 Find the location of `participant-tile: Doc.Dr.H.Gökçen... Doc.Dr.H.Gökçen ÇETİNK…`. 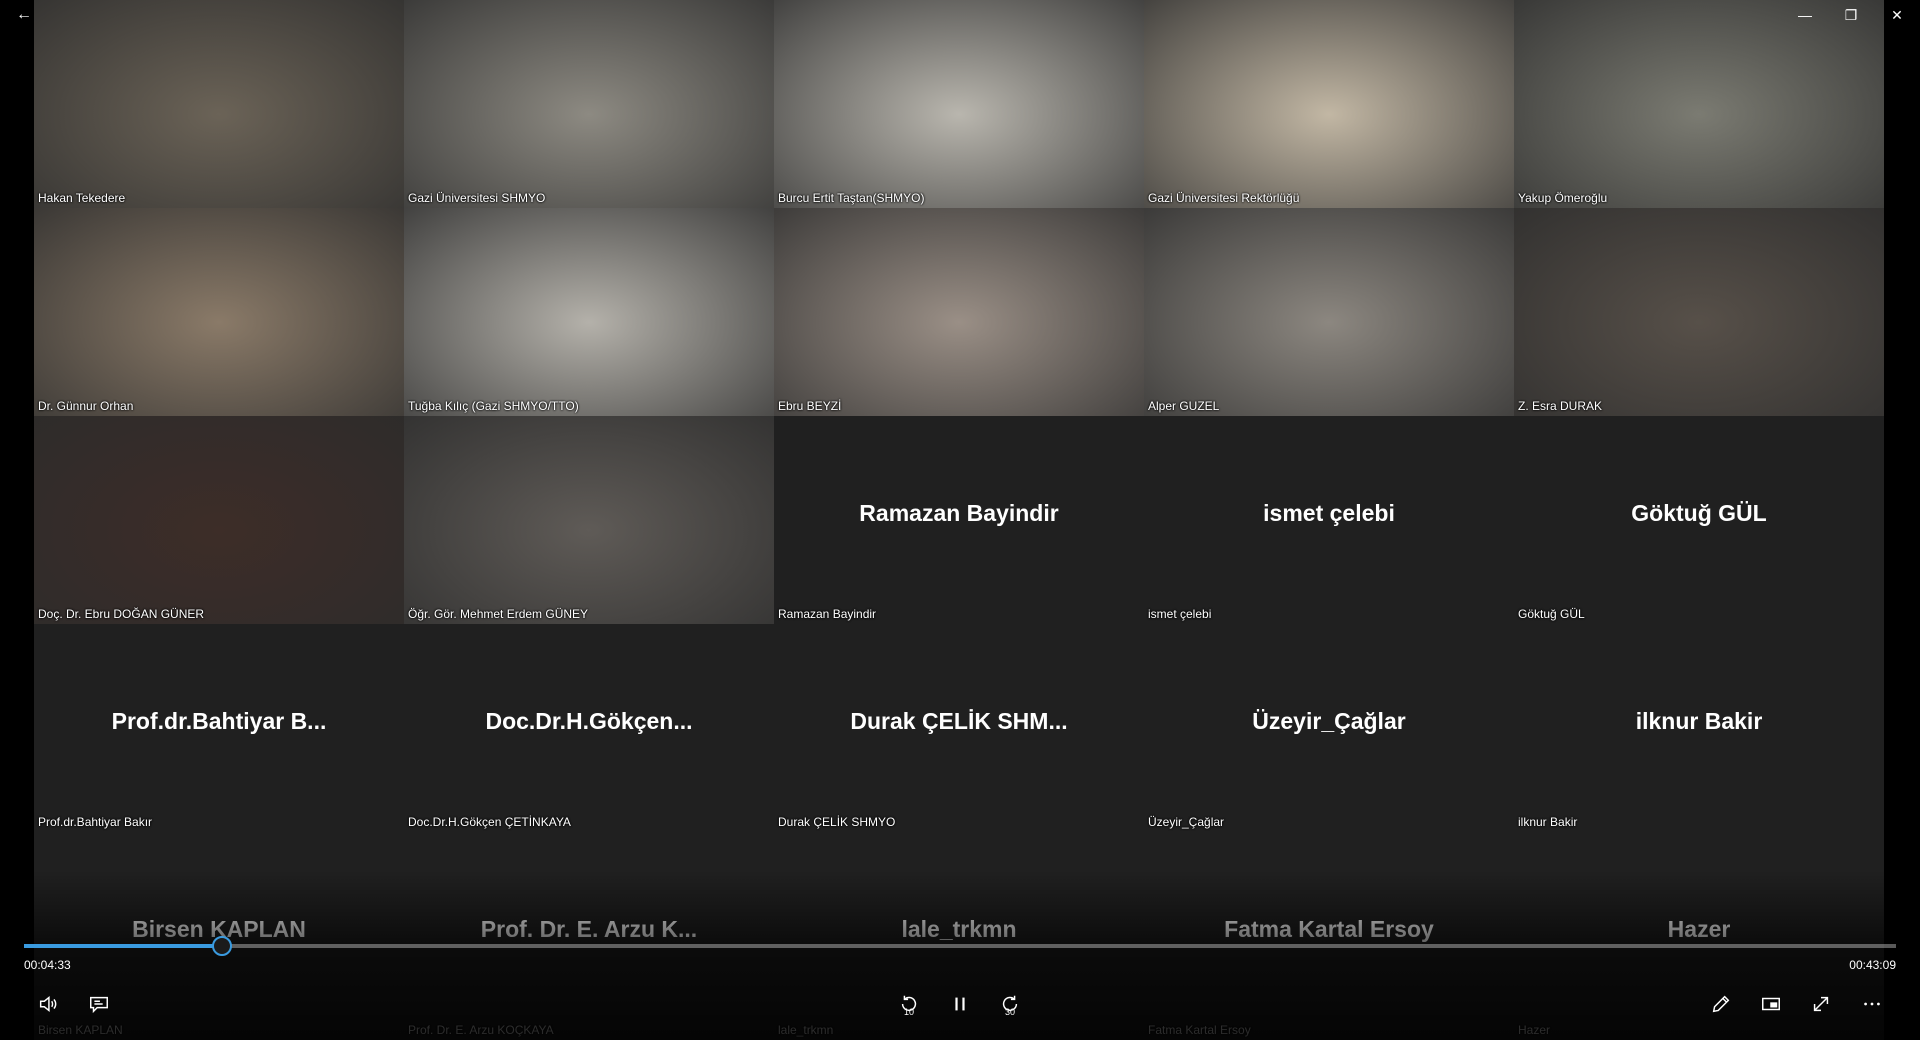

participant-tile: Doc.Dr.H.Gökçen... Doc.Dr.H.Gökçen ÇETİNK… is located at coordinates (589, 728).